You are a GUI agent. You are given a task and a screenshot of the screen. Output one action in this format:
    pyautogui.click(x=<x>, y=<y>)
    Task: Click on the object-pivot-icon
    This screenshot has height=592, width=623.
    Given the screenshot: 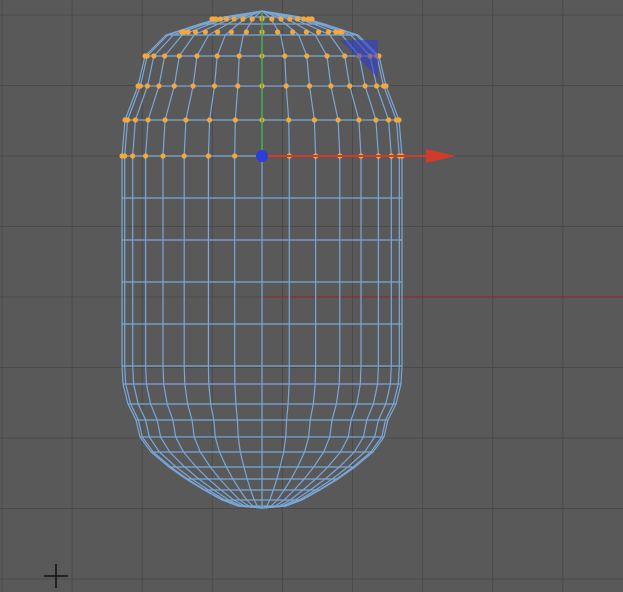 What is the action you would take?
    pyautogui.click(x=262, y=156)
    